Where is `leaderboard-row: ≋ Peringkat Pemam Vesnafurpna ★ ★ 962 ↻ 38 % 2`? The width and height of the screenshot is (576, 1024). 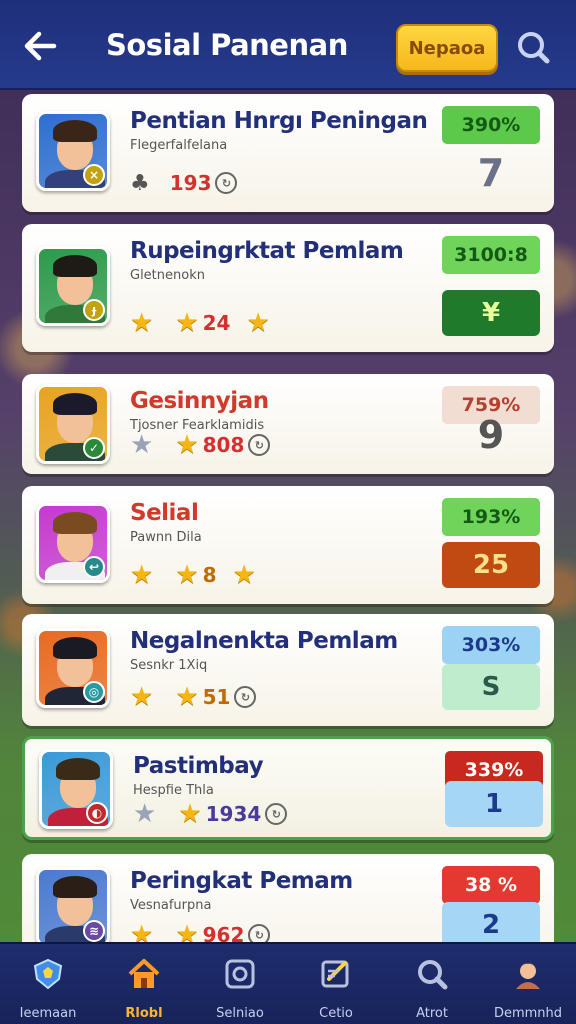 leaderboard-row: ≋ Peringkat Pemam Vesnafurpna ★ ★ 962 ↻ 38 % 2 is located at coordinates (288, 898).